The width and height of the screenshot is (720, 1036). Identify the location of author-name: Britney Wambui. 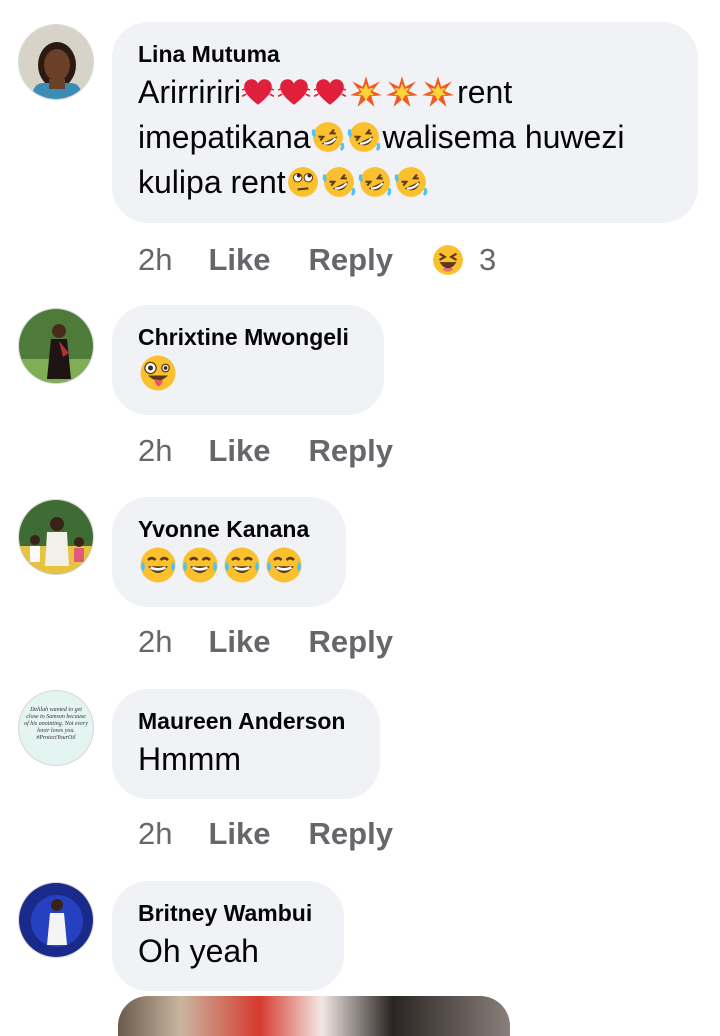
(228, 913).